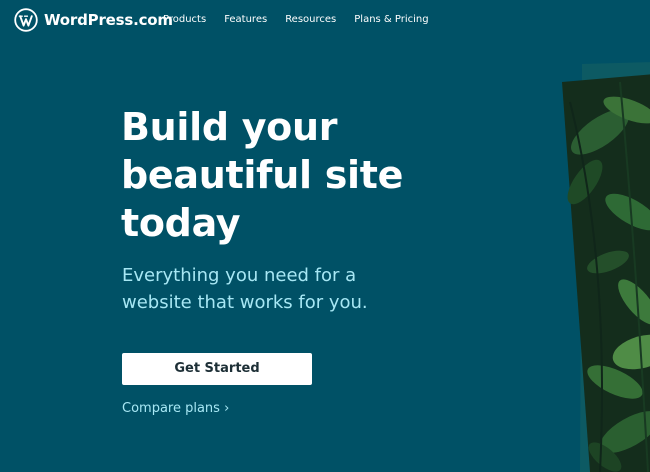  I want to click on hero-plant-image, so click(605, 267).